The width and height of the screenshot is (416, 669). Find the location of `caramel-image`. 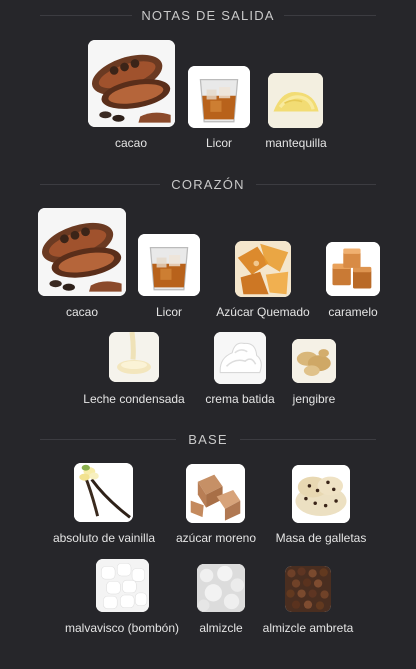

caramel-image is located at coordinates (353, 269).